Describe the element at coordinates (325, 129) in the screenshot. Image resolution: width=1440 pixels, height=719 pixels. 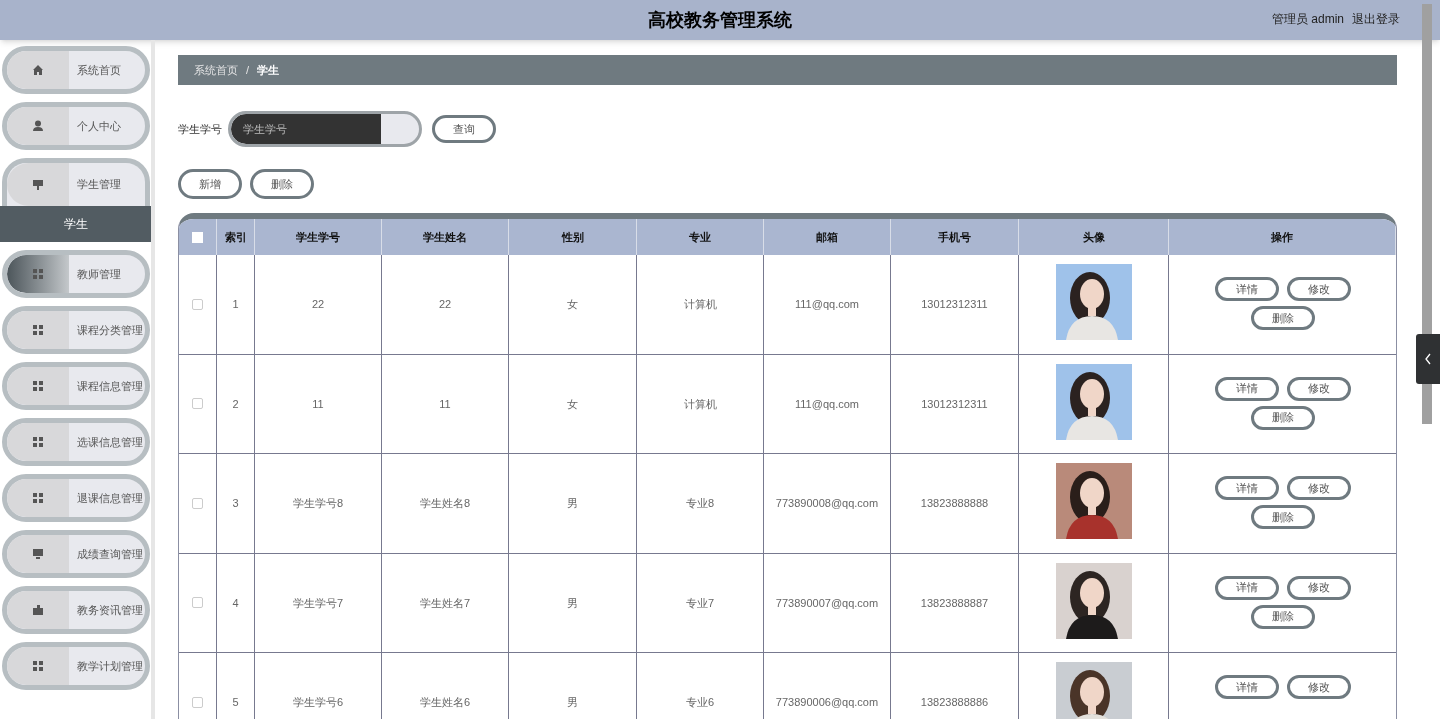
I see `search-field: 学生学号` at that location.